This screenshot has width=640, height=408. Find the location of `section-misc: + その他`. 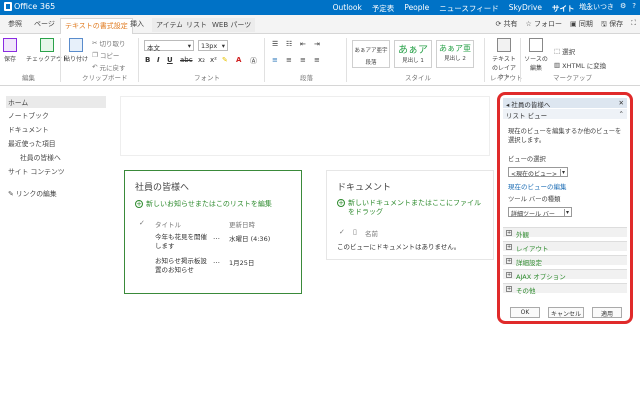

section-misc: + その他 is located at coordinates (565, 289).